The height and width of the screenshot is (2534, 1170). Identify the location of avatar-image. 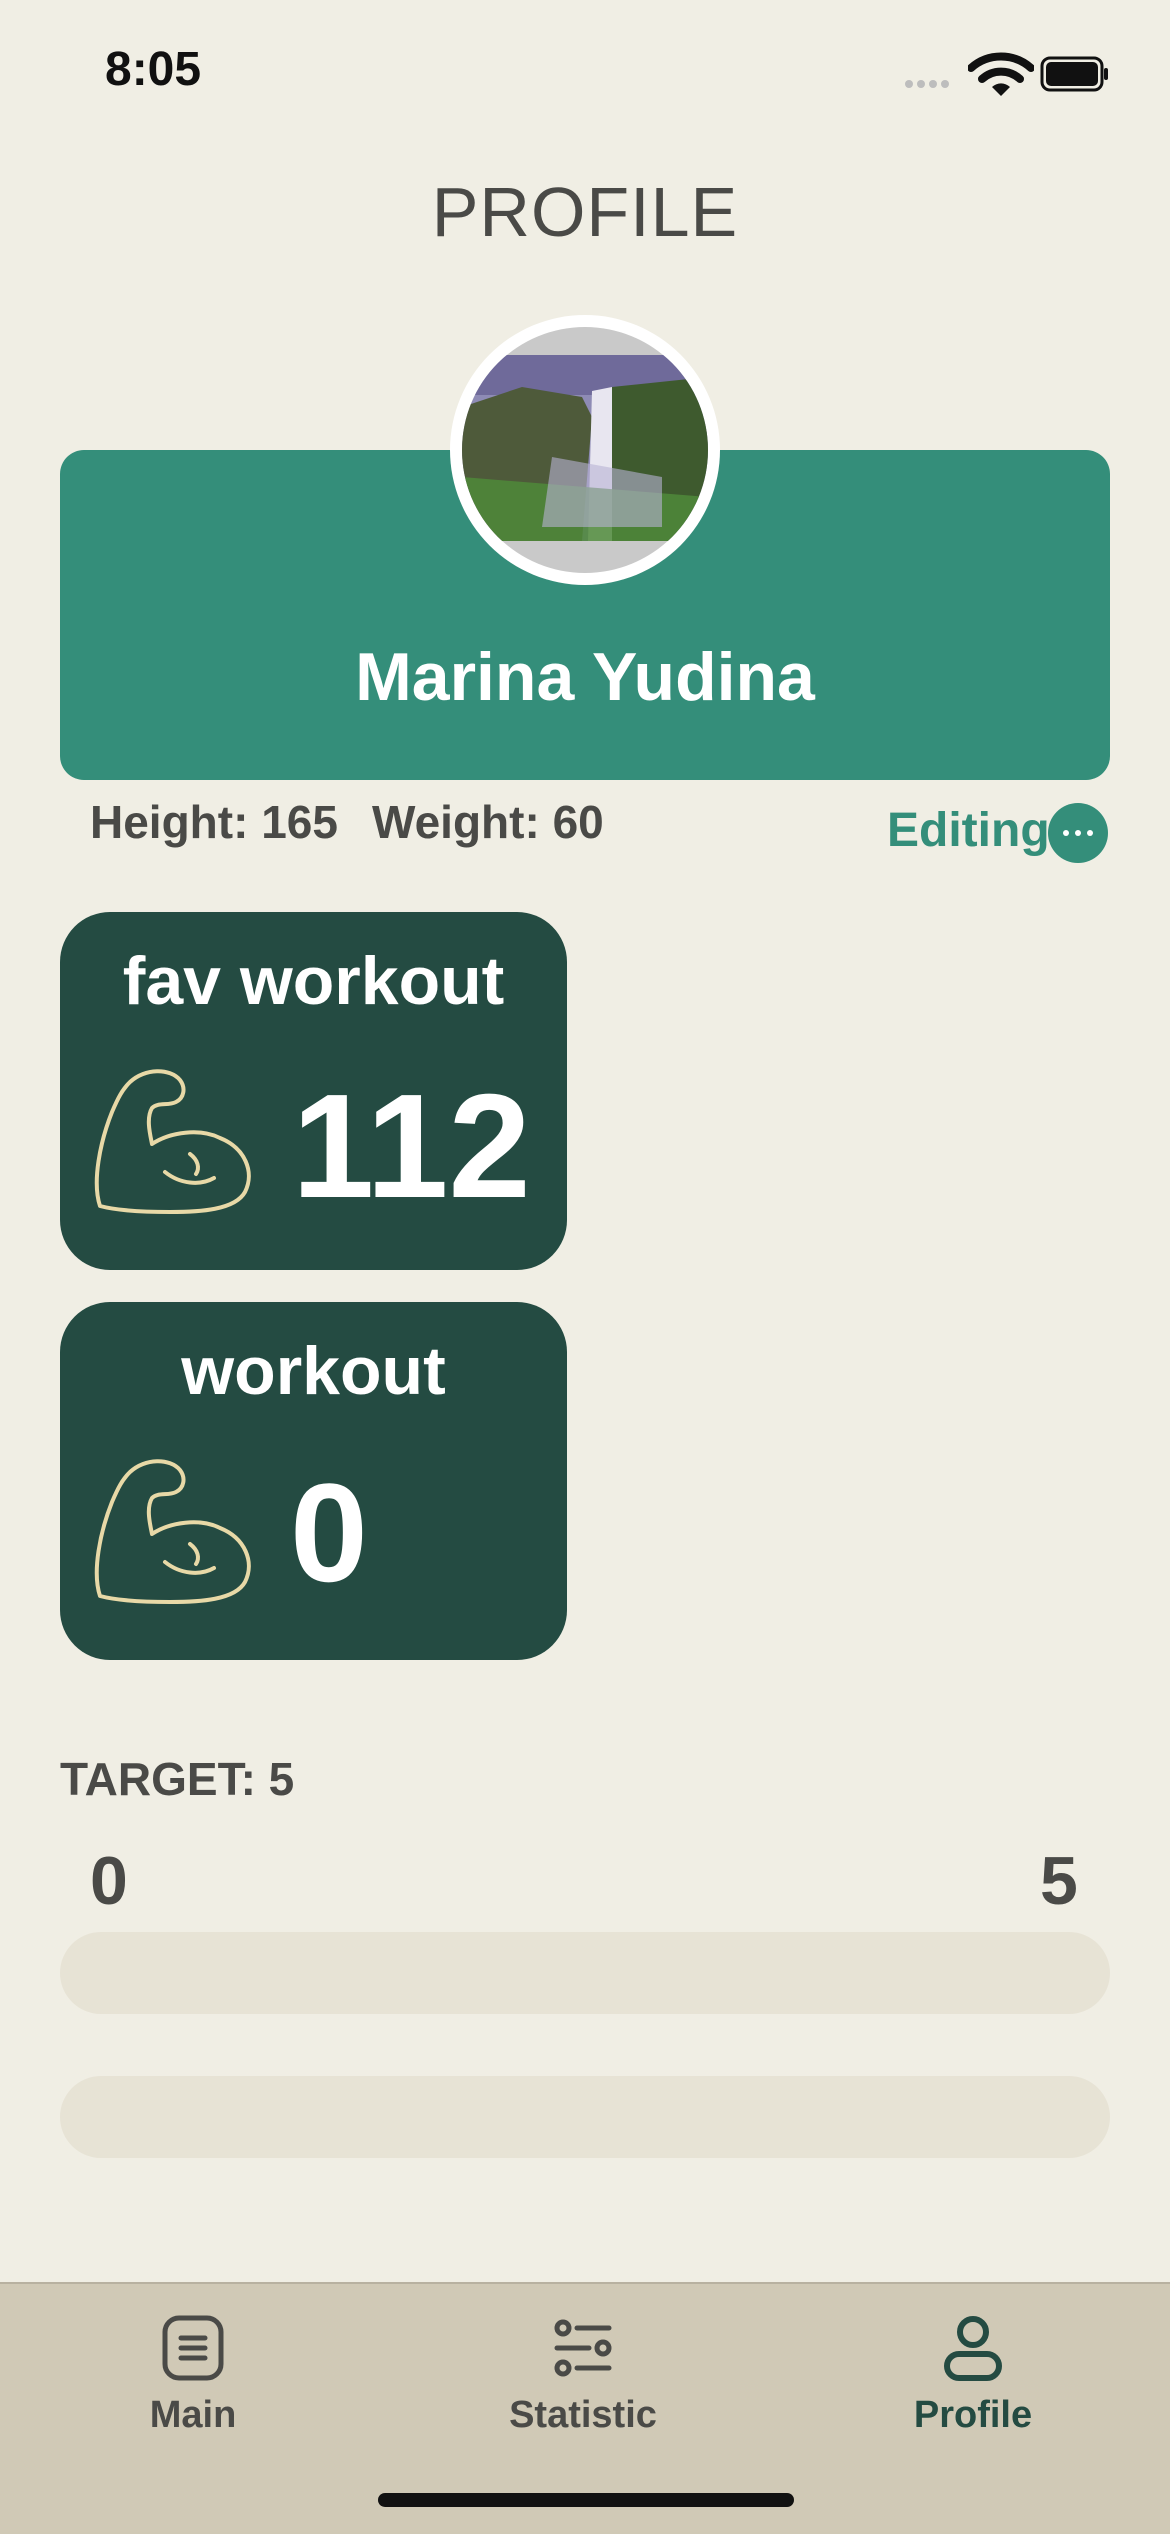
(585, 450).